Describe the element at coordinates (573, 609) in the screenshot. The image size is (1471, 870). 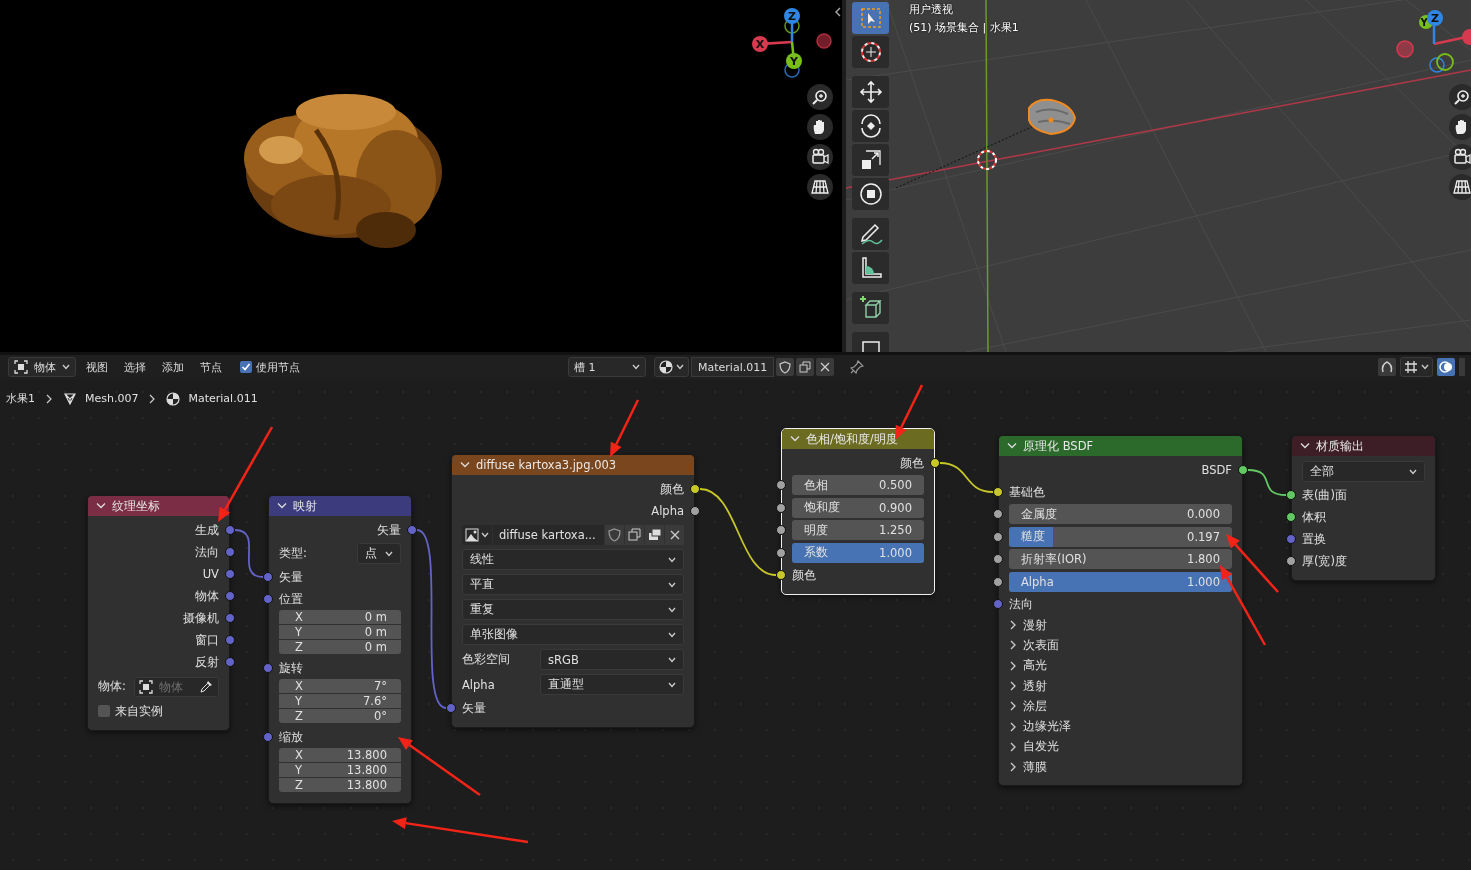
I see `dropdown: 重复` at that location.